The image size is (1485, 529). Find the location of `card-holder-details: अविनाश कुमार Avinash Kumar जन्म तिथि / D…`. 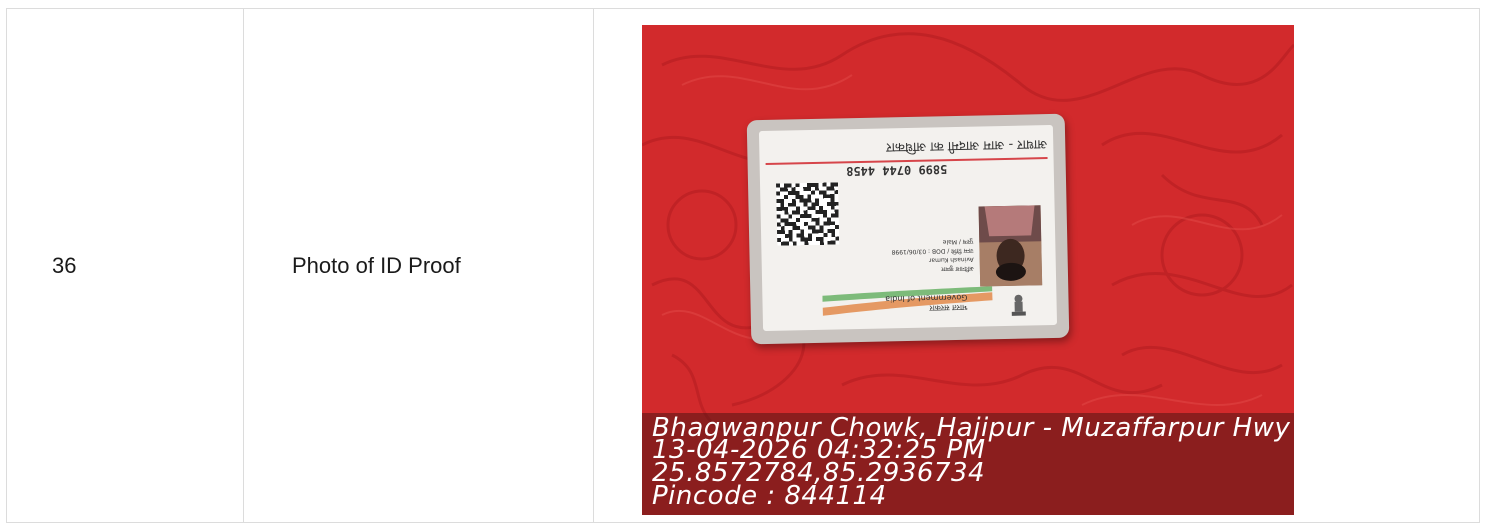

card-holder-details: अविनाश कुमार Avinash Kumar जन्म तिथि / D… is located at coordinates (917, 256).